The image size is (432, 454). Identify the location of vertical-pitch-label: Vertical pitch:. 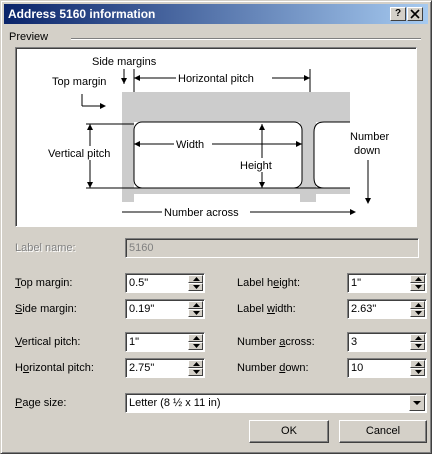
(48, 342).